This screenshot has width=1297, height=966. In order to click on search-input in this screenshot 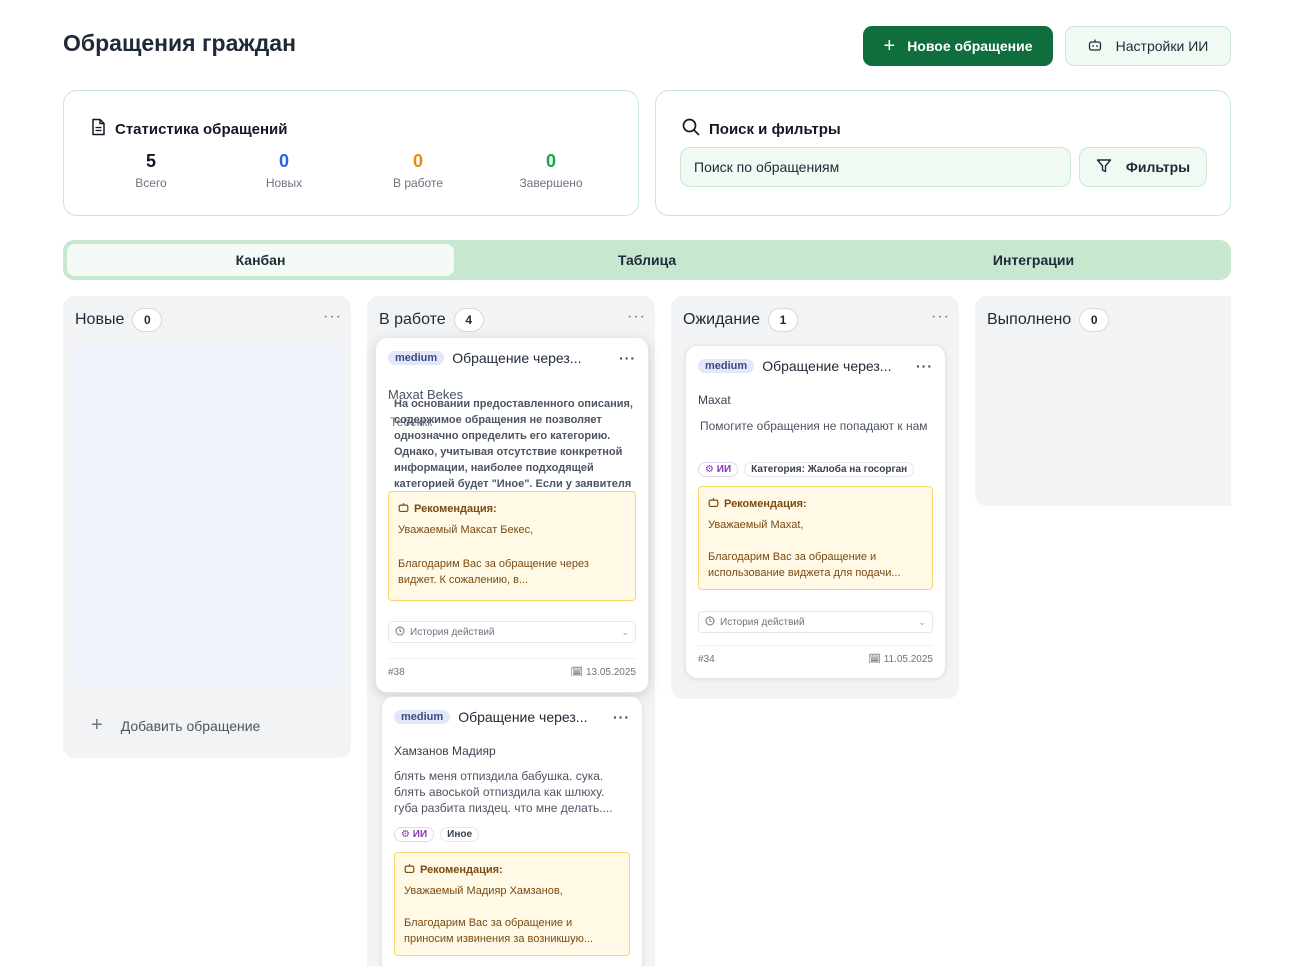, I will do `click(875, 167)`.